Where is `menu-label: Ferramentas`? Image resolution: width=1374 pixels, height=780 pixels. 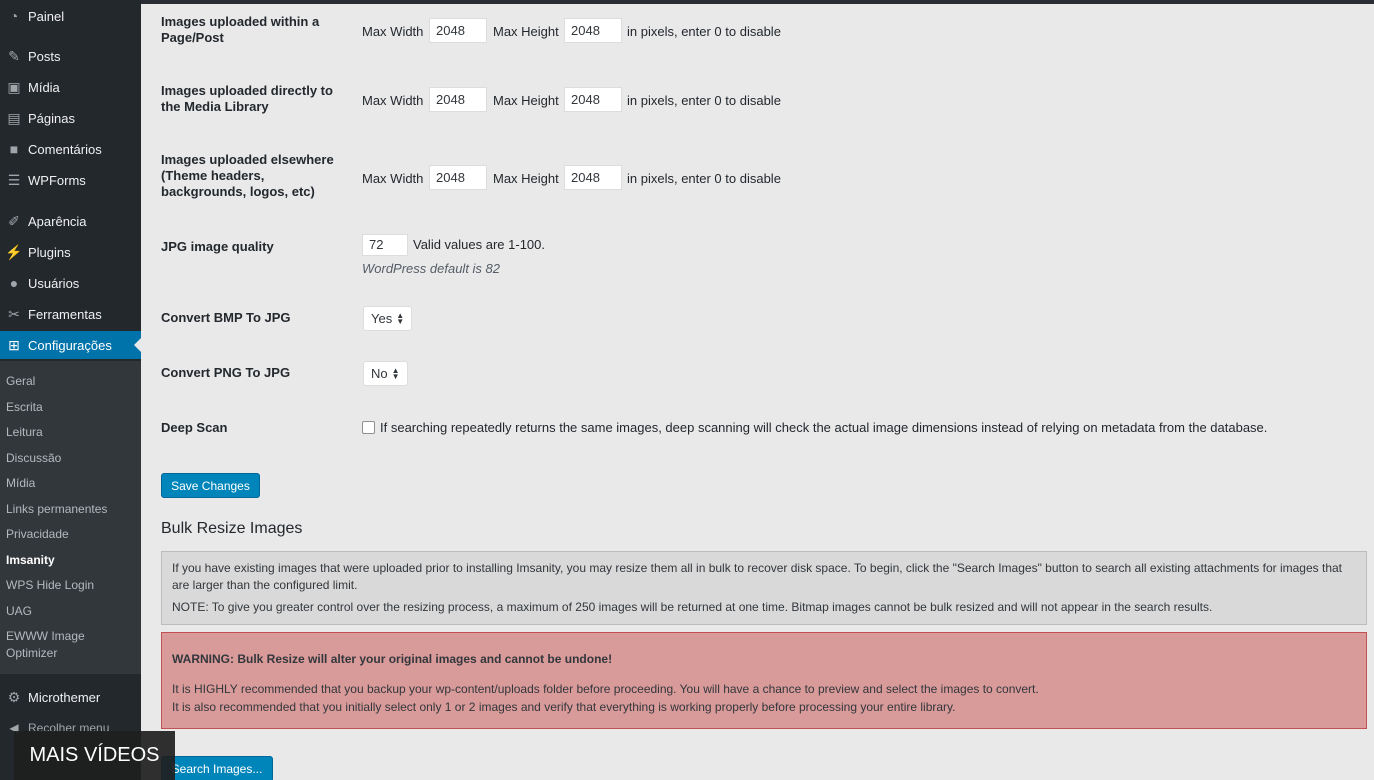
menu-label: Ferramentas is located at coordinates (65, 314).